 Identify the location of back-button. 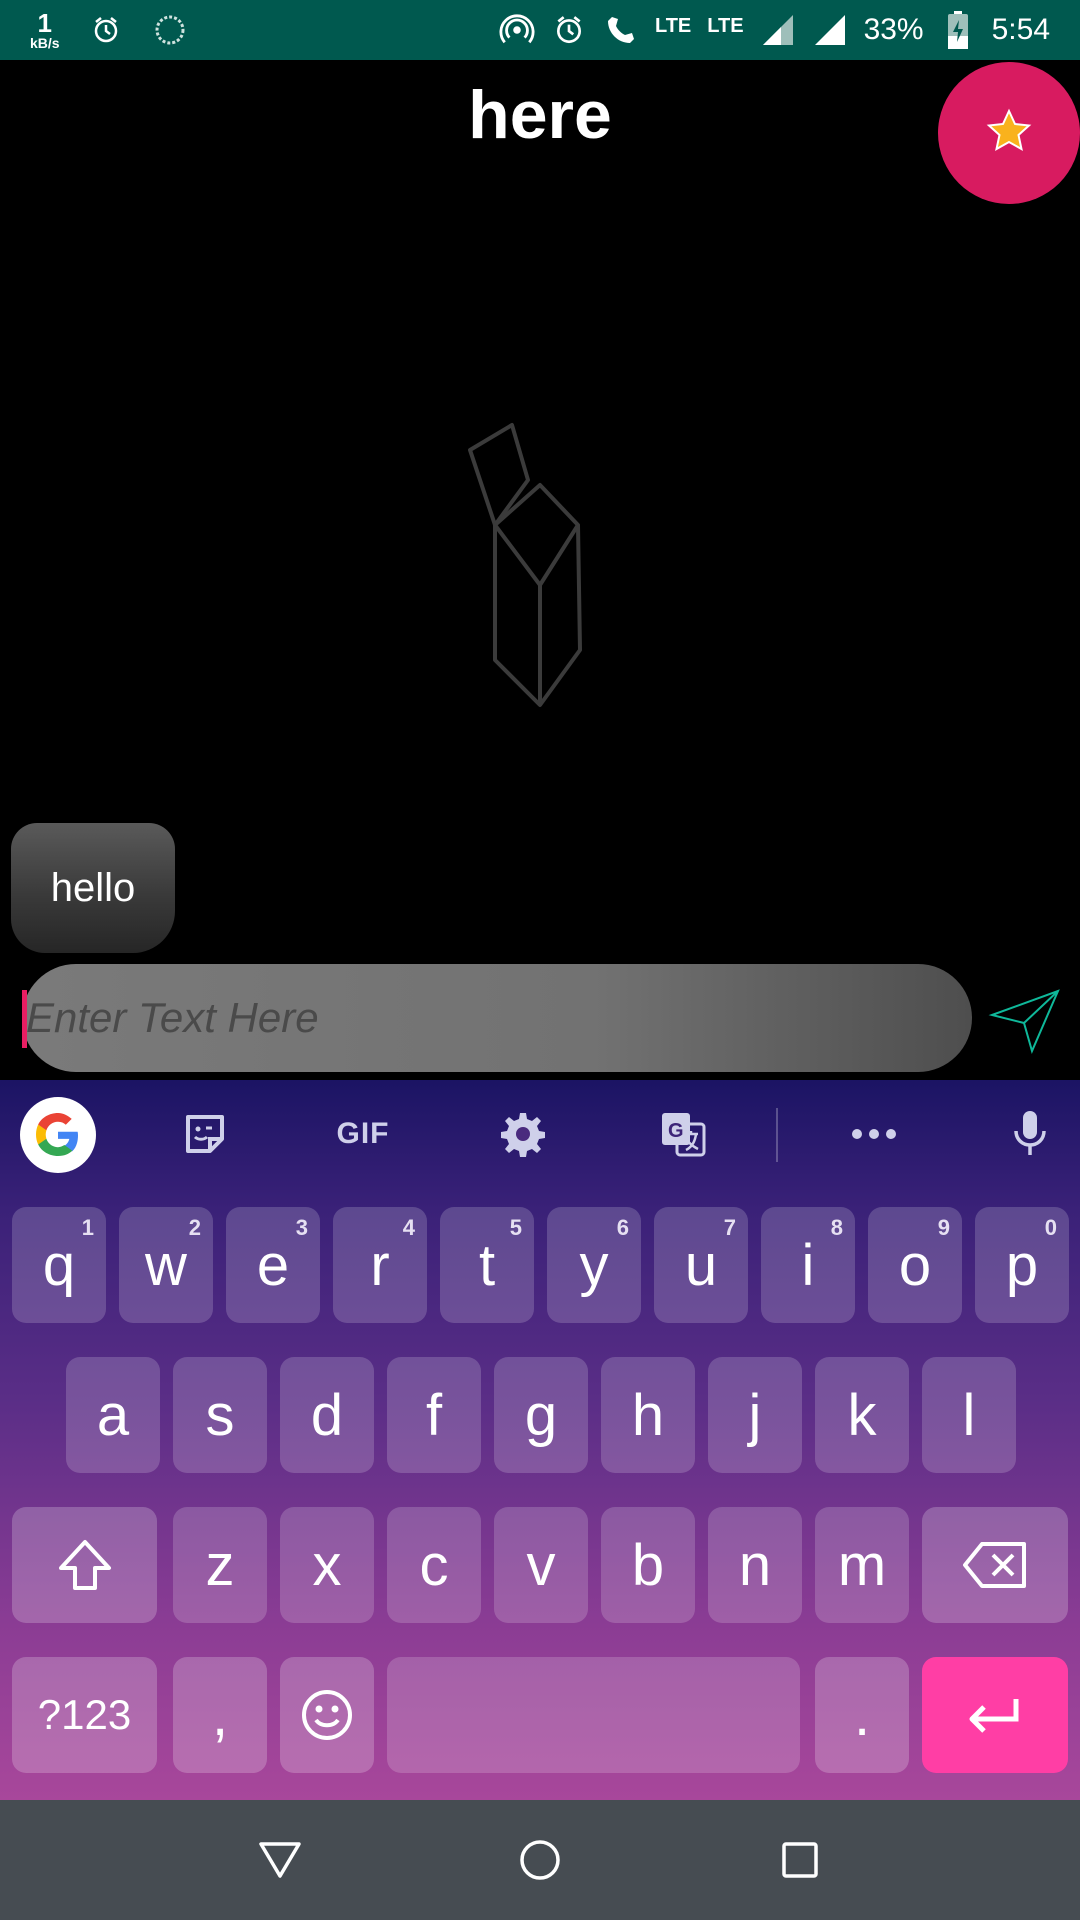
(280, 1860).